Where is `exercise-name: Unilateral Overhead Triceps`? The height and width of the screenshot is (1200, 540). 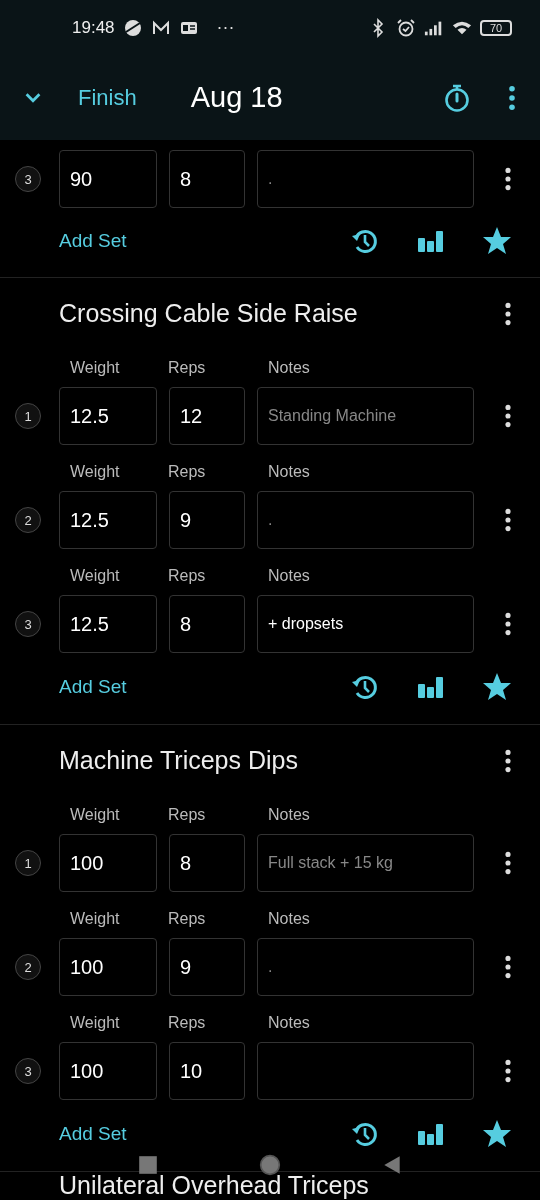 exercise-name: Unilateral Overhead Triceps is located at coordinates (214, 1185).